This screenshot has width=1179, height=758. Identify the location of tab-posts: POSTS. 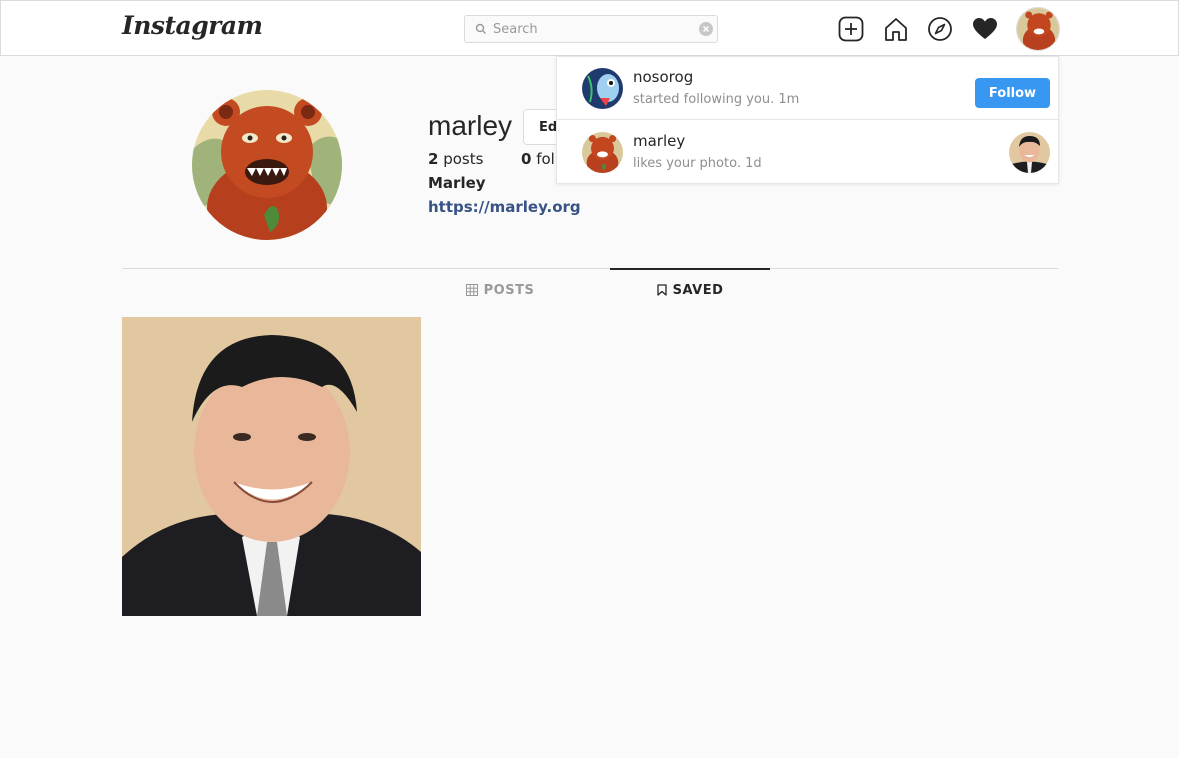
(500, 290).